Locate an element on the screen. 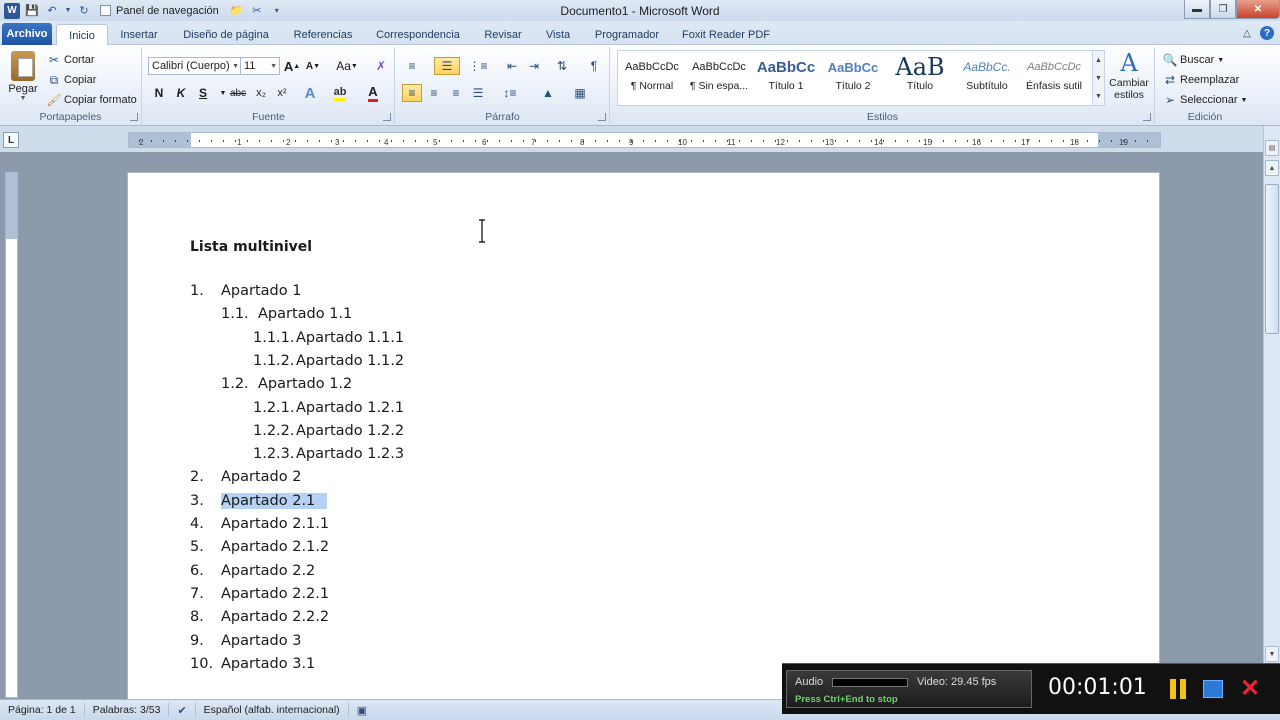 The image size is (1280, 720). save-icon: 💾 is located at coordinates (32, 11).